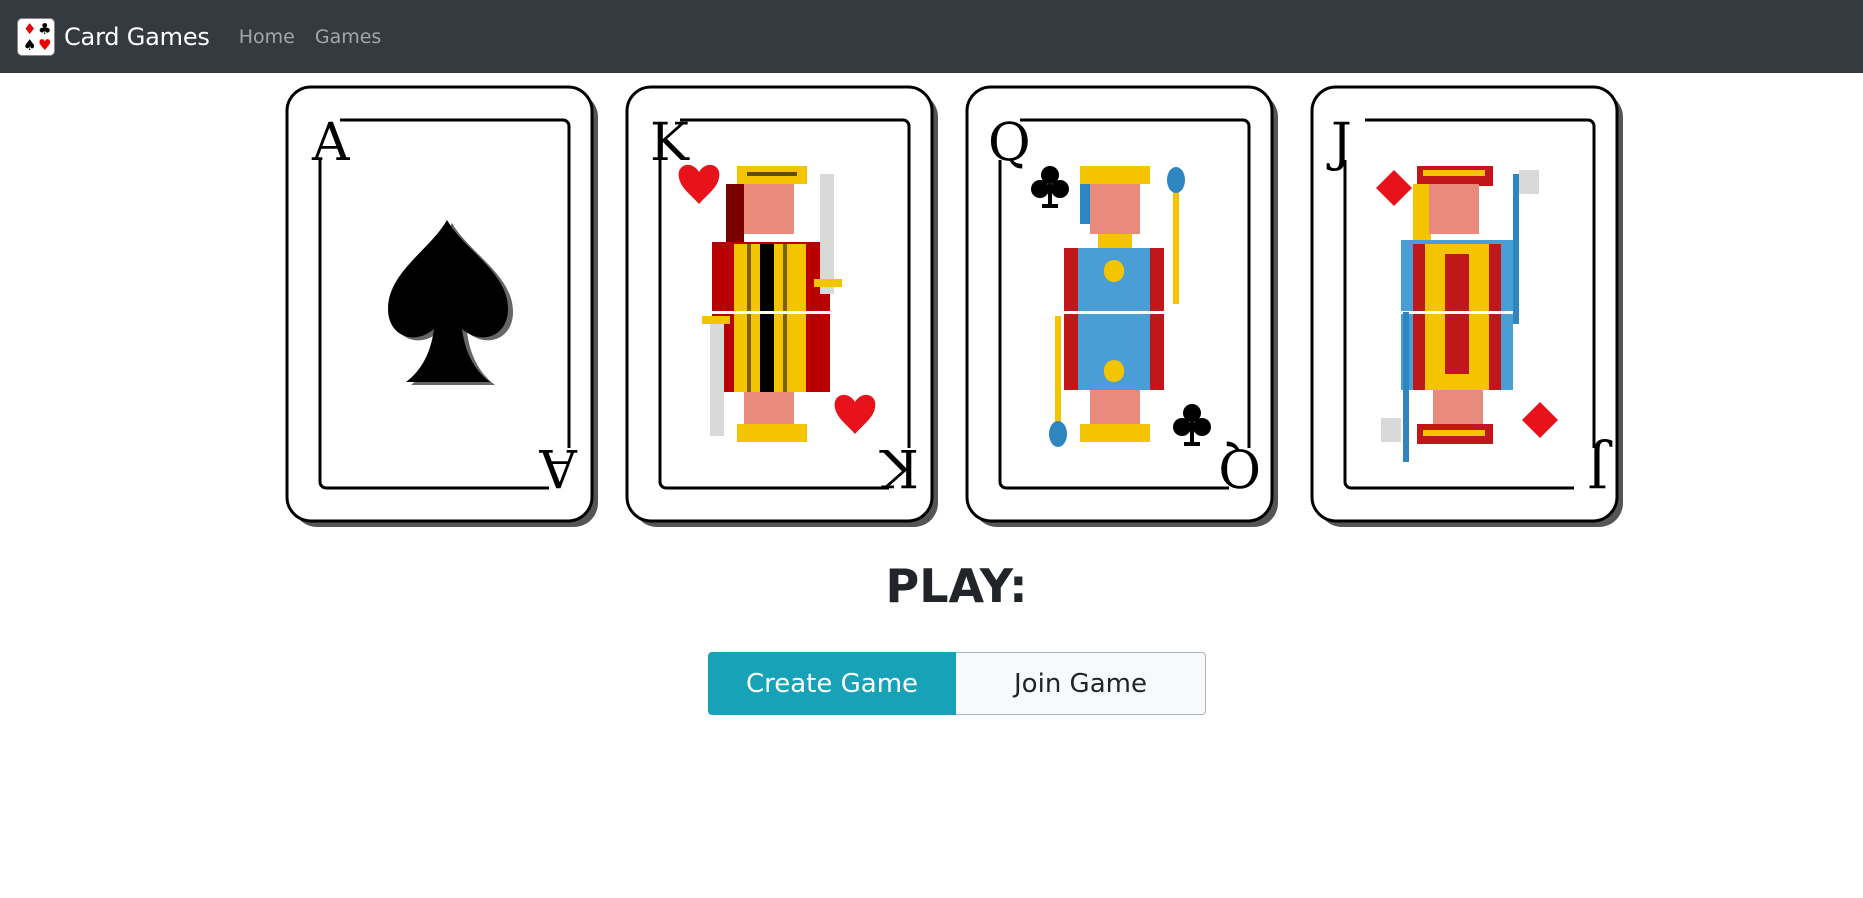 This screenshot has width=1863, height=898. I want to click on card-rank-top: K, so click(670, 143).